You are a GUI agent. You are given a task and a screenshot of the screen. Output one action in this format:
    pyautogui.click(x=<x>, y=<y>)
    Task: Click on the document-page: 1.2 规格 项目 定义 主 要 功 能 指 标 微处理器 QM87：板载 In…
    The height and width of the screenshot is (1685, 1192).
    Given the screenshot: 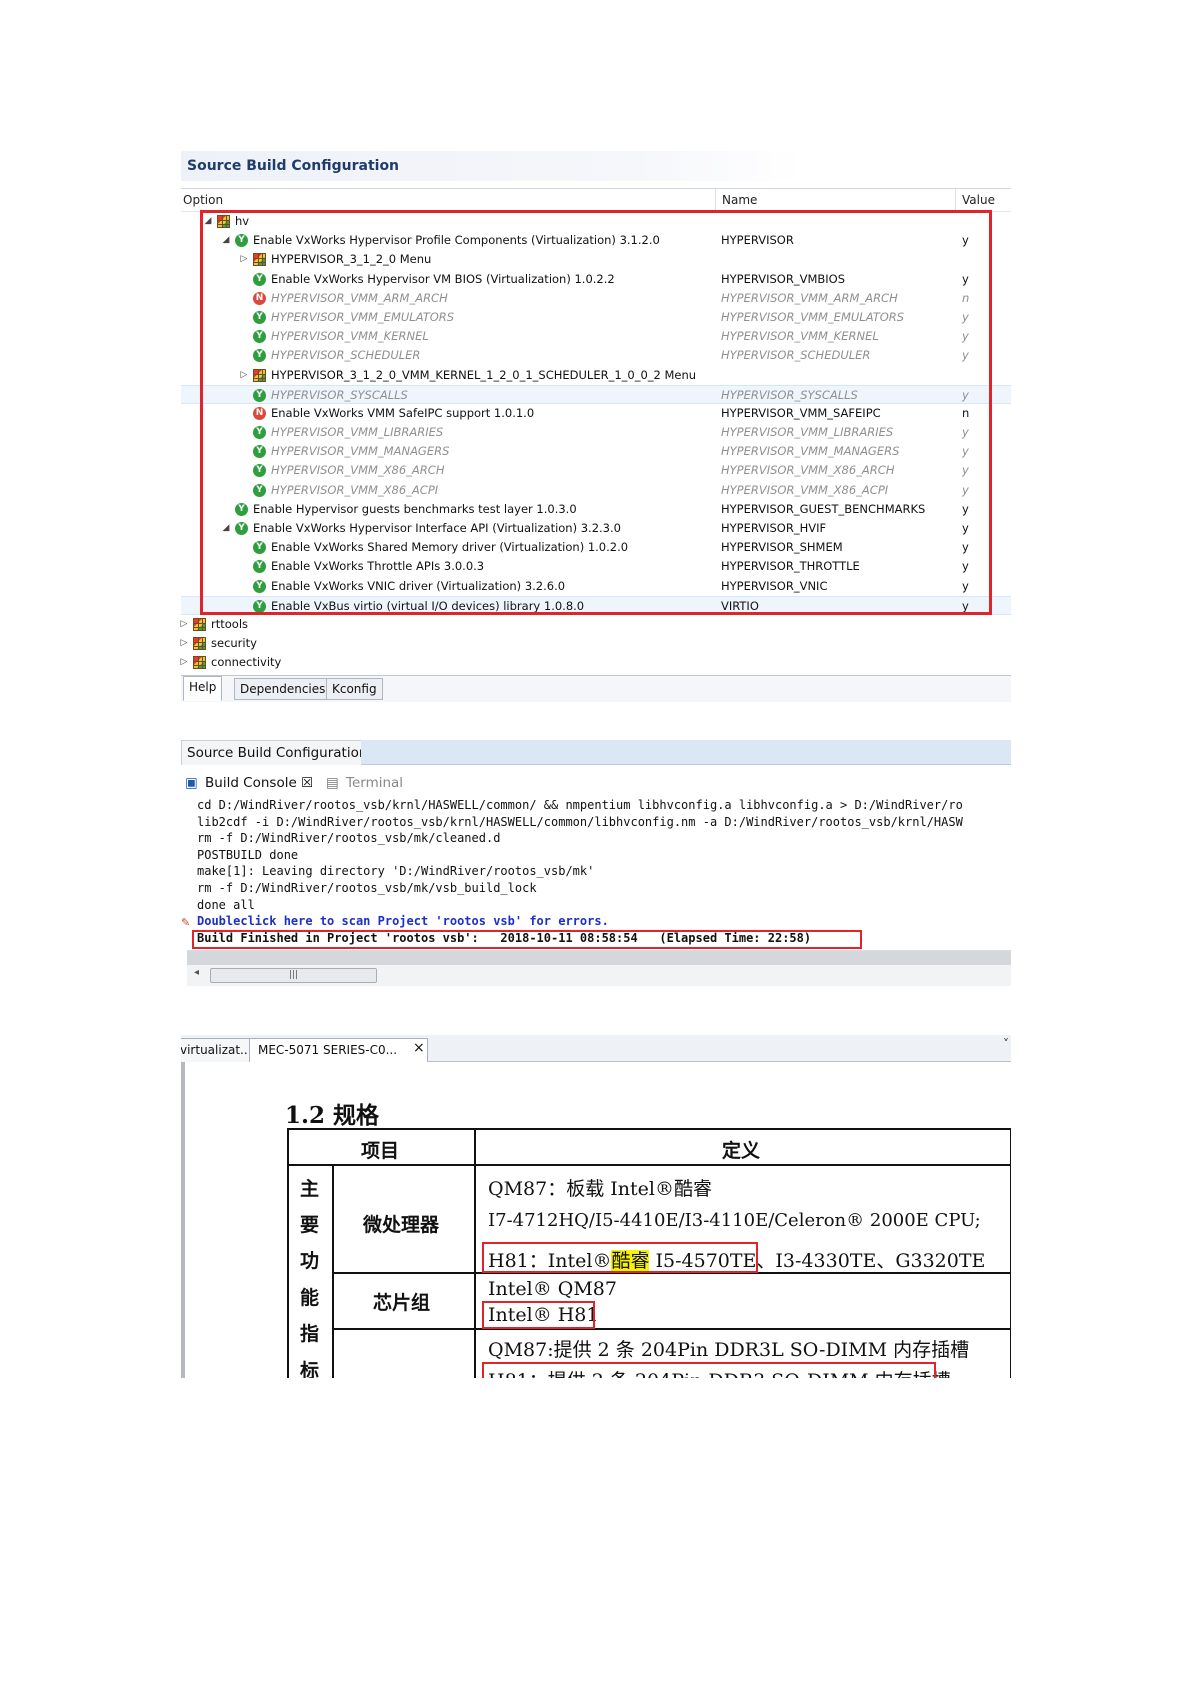 What is the action you would take?
    pyautogui.click(x=596, y=1220)
    